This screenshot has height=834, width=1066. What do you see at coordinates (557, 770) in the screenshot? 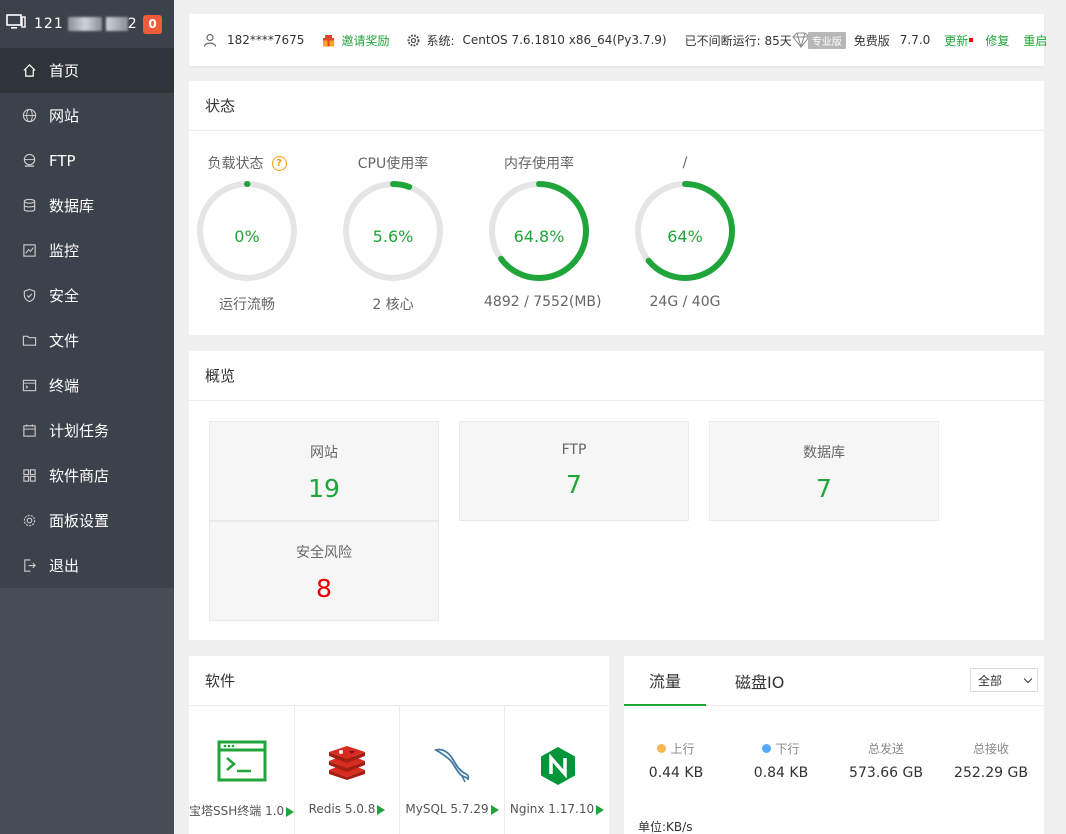
I see `software-item-nginx: Nginx 1.17.10` at bounding box center [557, 770].